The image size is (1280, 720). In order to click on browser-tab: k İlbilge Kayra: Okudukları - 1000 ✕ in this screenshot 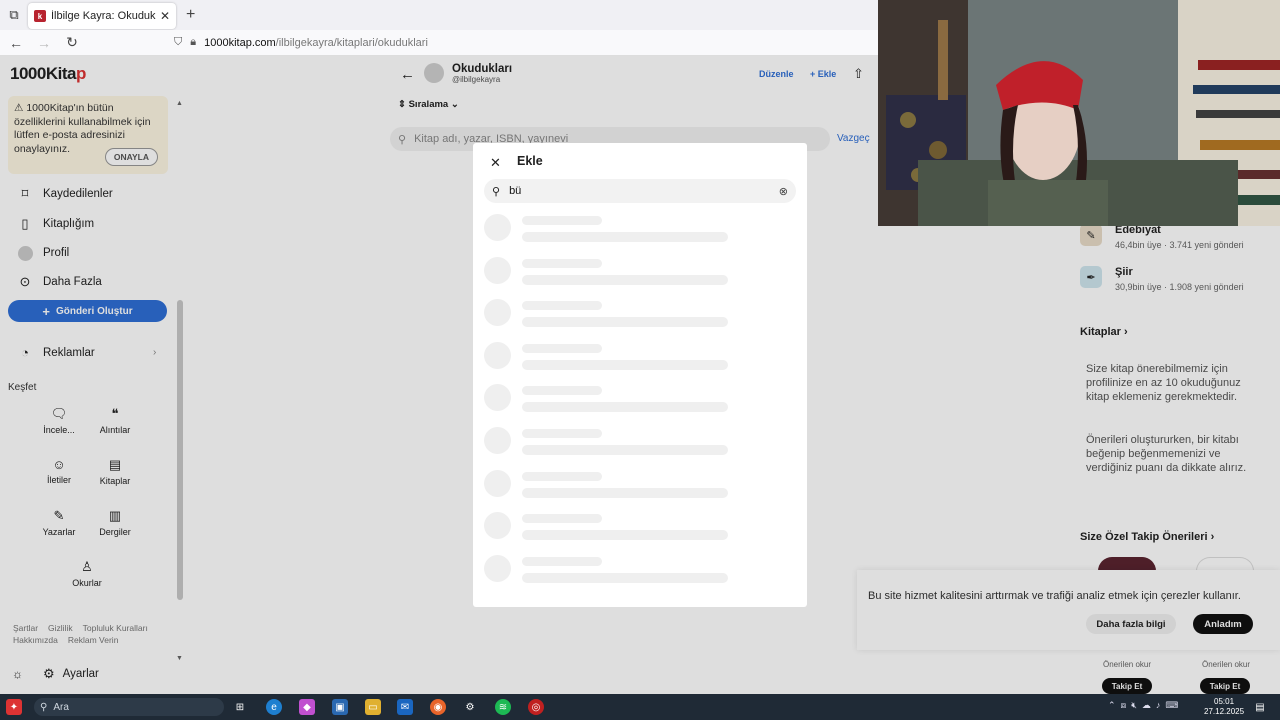, I will do `click(102, 16)`.